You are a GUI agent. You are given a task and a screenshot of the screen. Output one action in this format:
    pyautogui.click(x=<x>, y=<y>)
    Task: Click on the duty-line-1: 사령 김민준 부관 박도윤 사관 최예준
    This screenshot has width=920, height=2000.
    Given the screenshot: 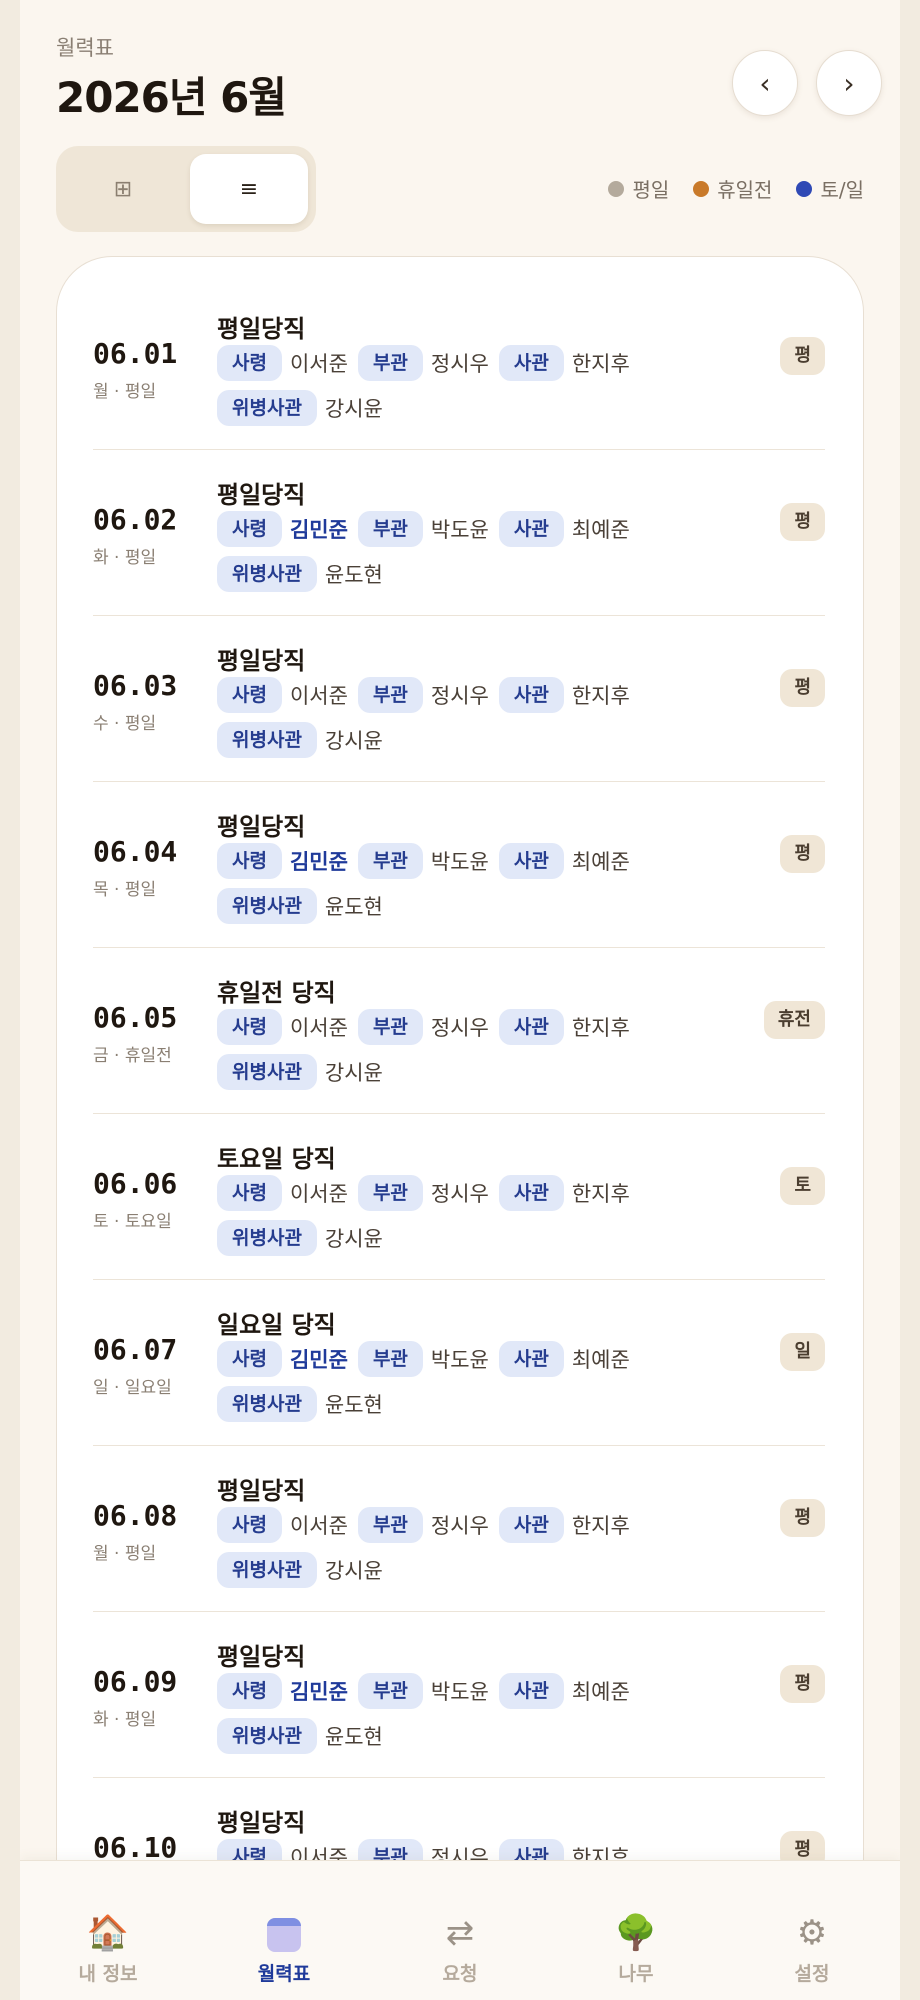 What is the action you would take?
    pyautogui.click(x=424, y=529)
    